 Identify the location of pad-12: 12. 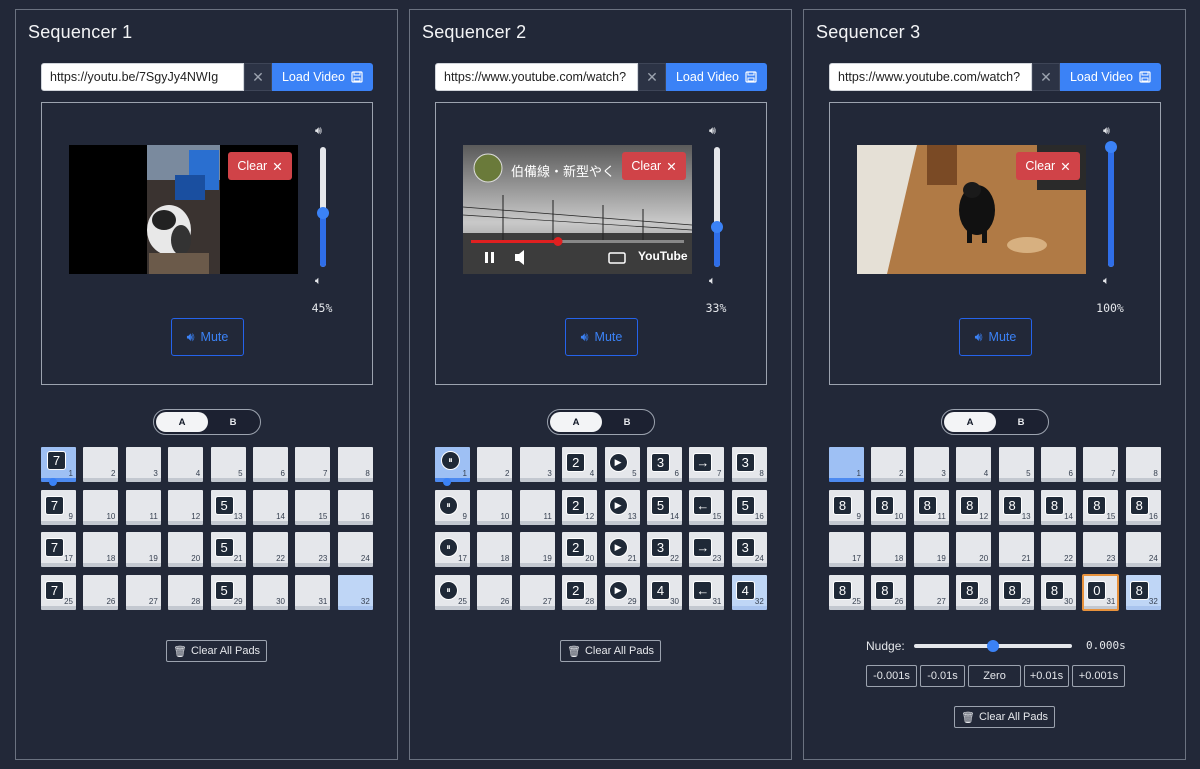
(186, 507).